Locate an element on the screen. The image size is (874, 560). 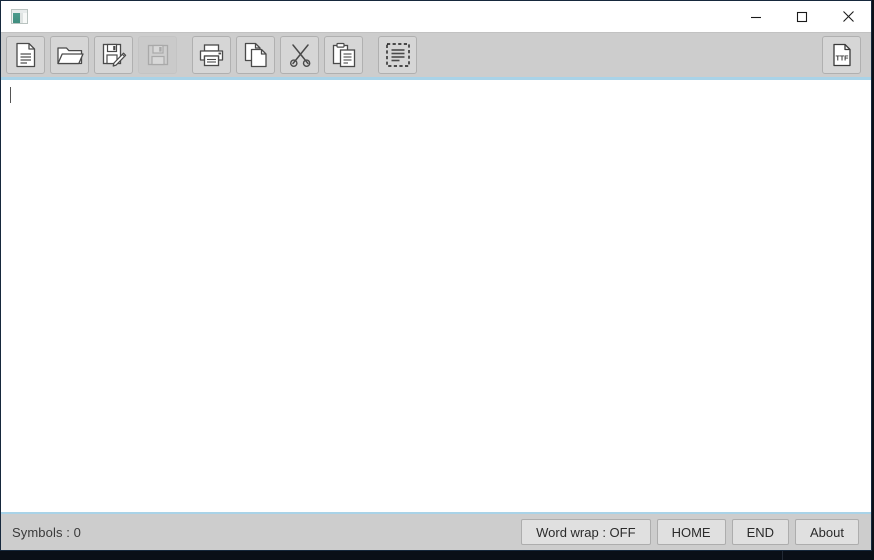
save-icon is located at coordinates (157, 55).